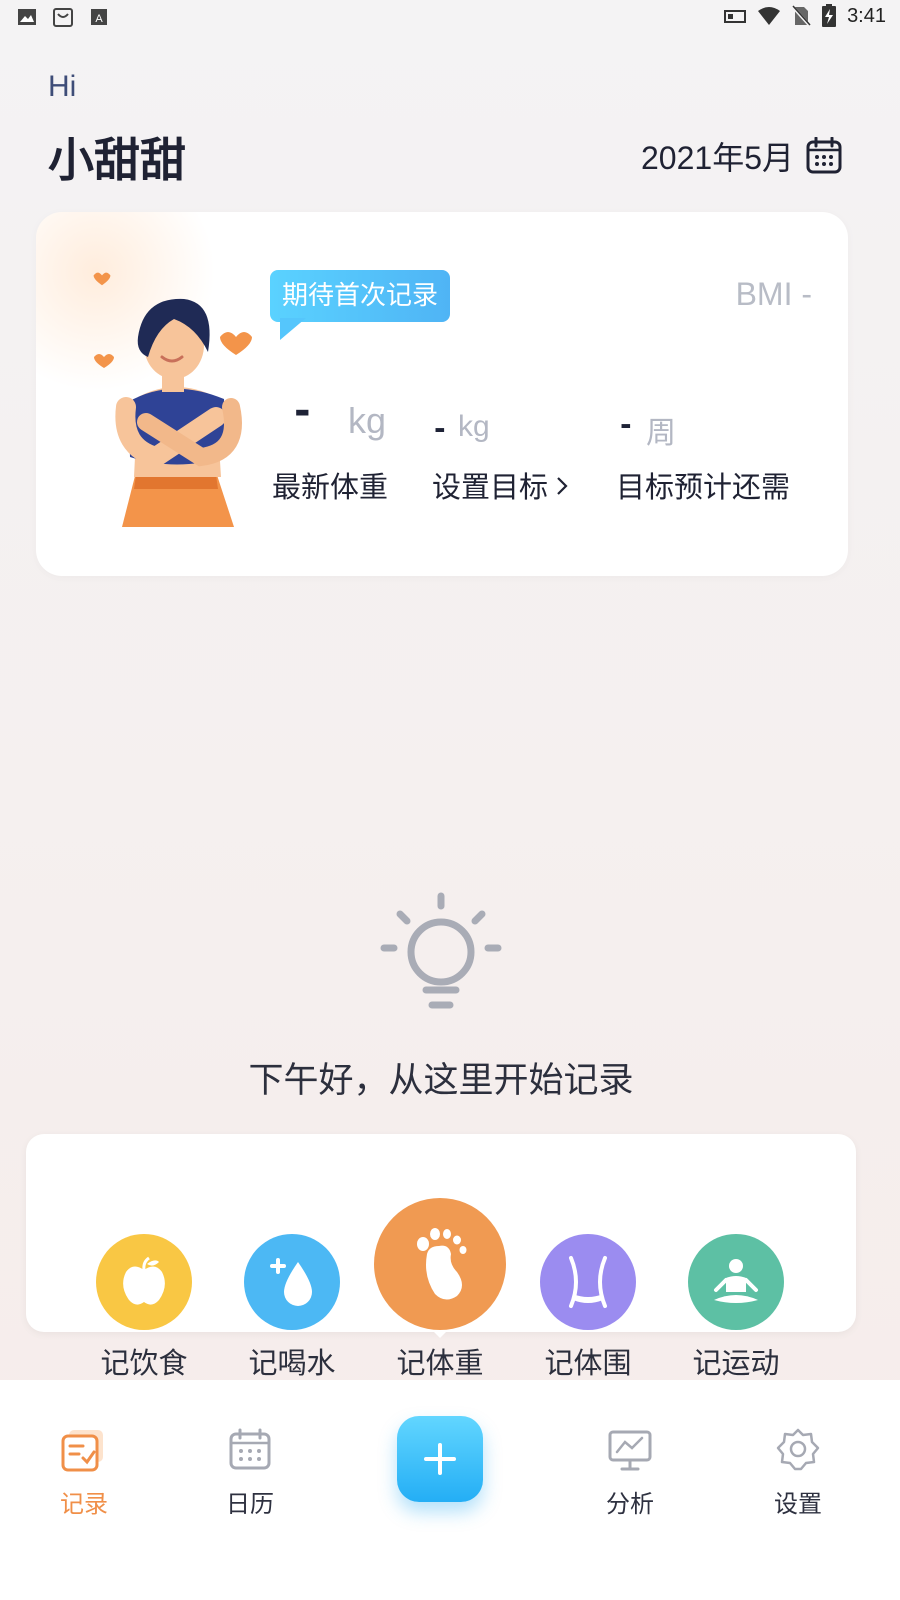 Image resolution: width=900 pixels, height=1600 pixels. I want to click on record-food-label: 记饮食, so click(144, 1363).